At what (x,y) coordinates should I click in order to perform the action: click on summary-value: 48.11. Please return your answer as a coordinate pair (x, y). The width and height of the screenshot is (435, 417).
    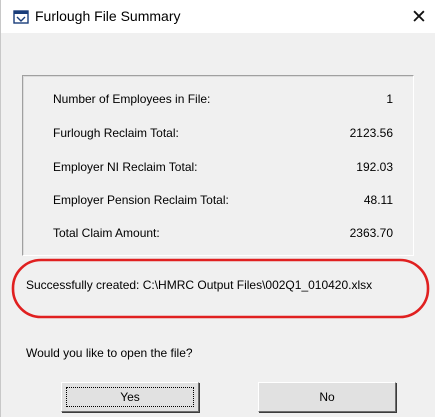
    Looking at the image, I should click on (378, 200).